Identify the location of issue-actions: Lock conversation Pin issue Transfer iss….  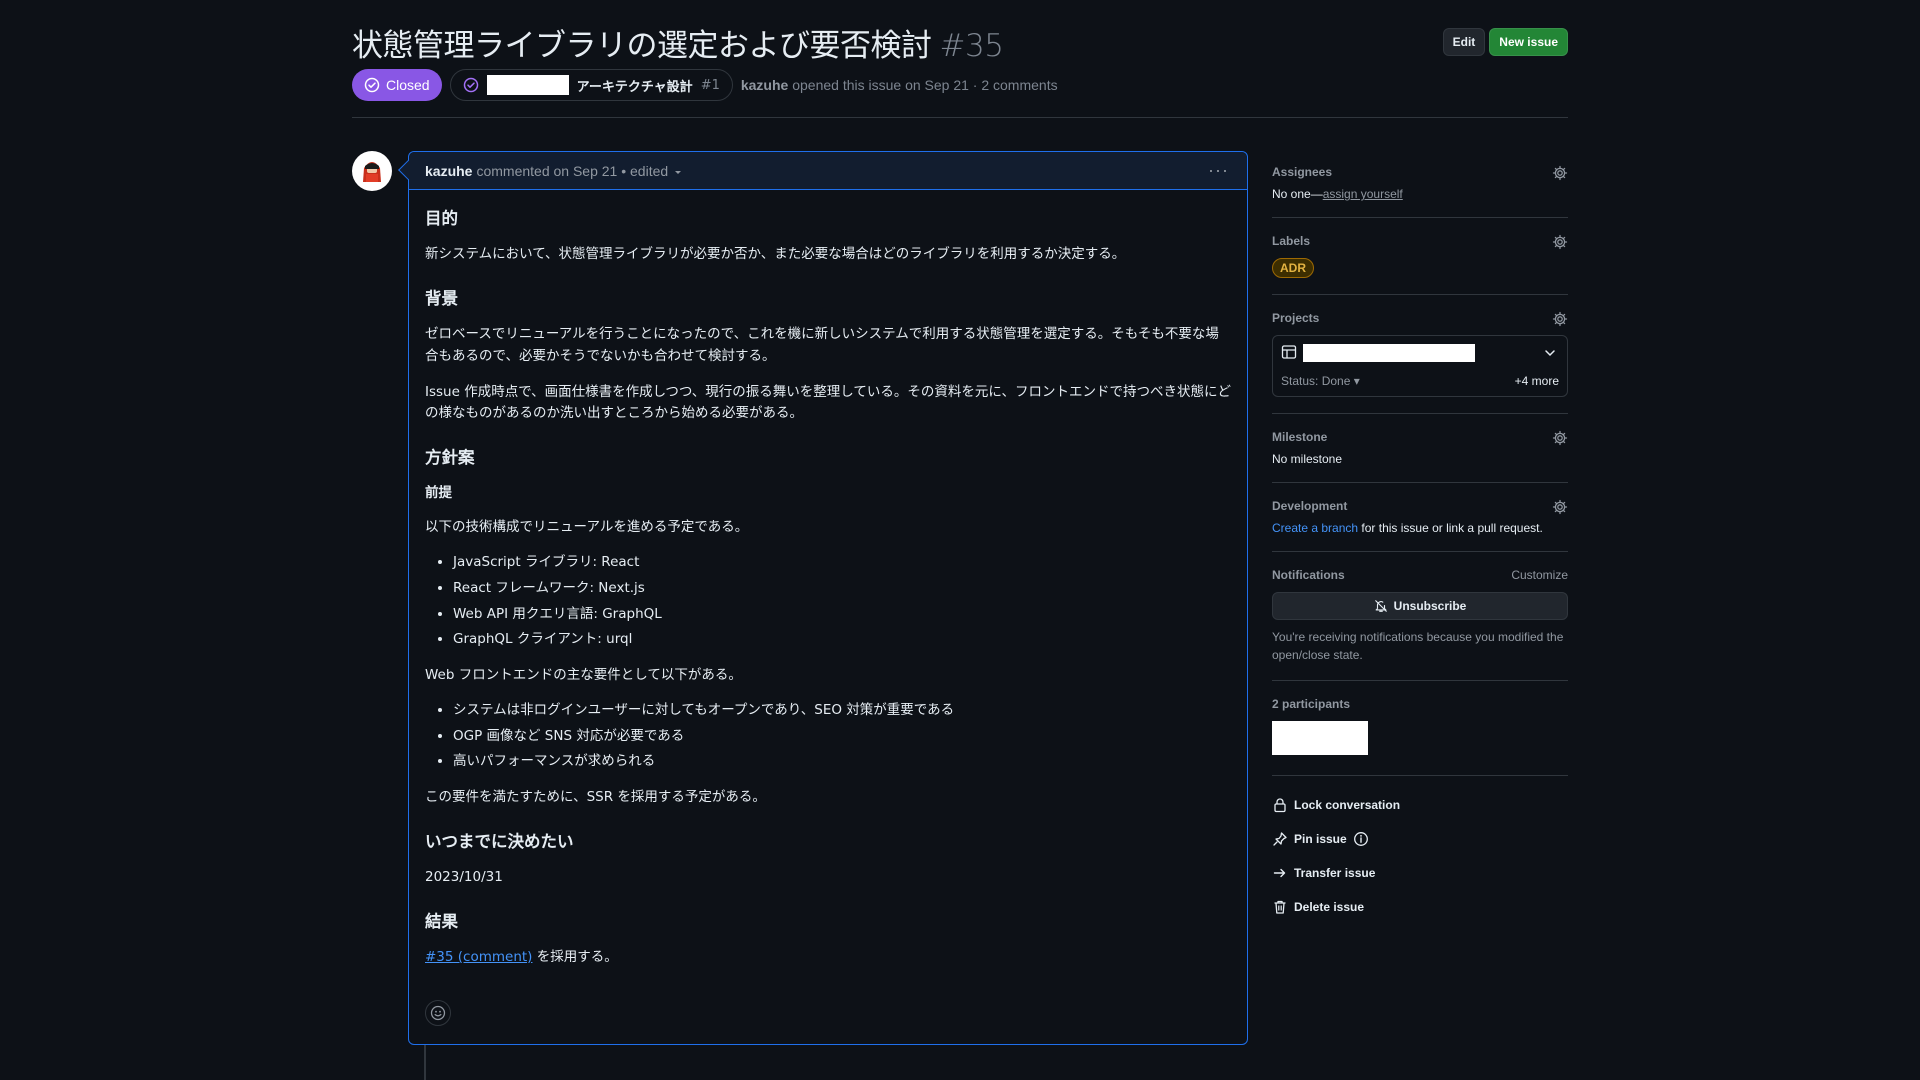
(1420, 850).